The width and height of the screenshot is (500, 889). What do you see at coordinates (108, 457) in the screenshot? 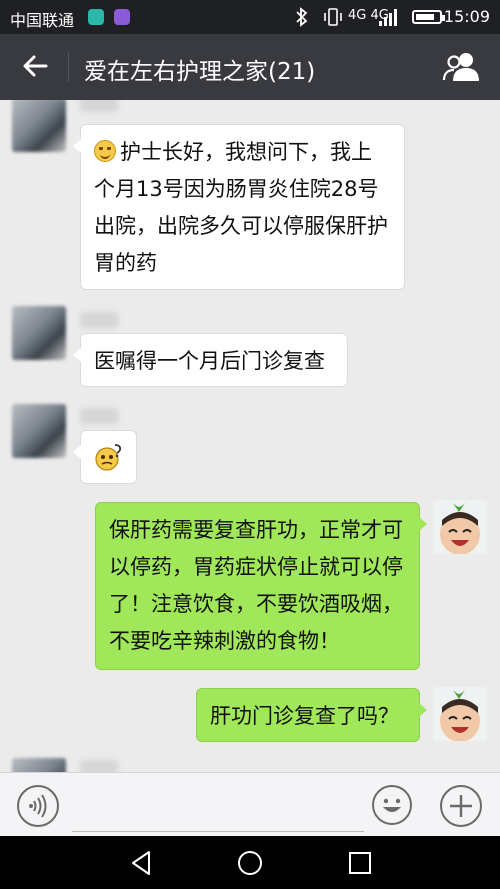
I see `confused-face-sticker` at bounding box center [108, 457].